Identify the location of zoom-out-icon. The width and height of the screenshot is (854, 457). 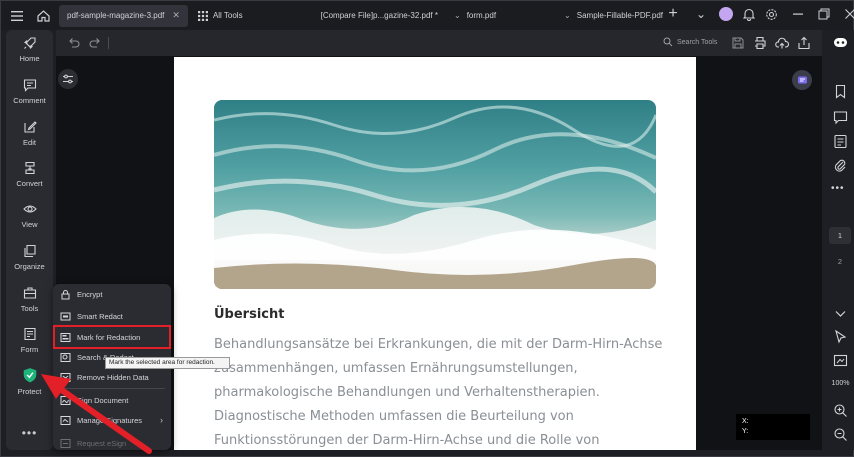
(840, 434).